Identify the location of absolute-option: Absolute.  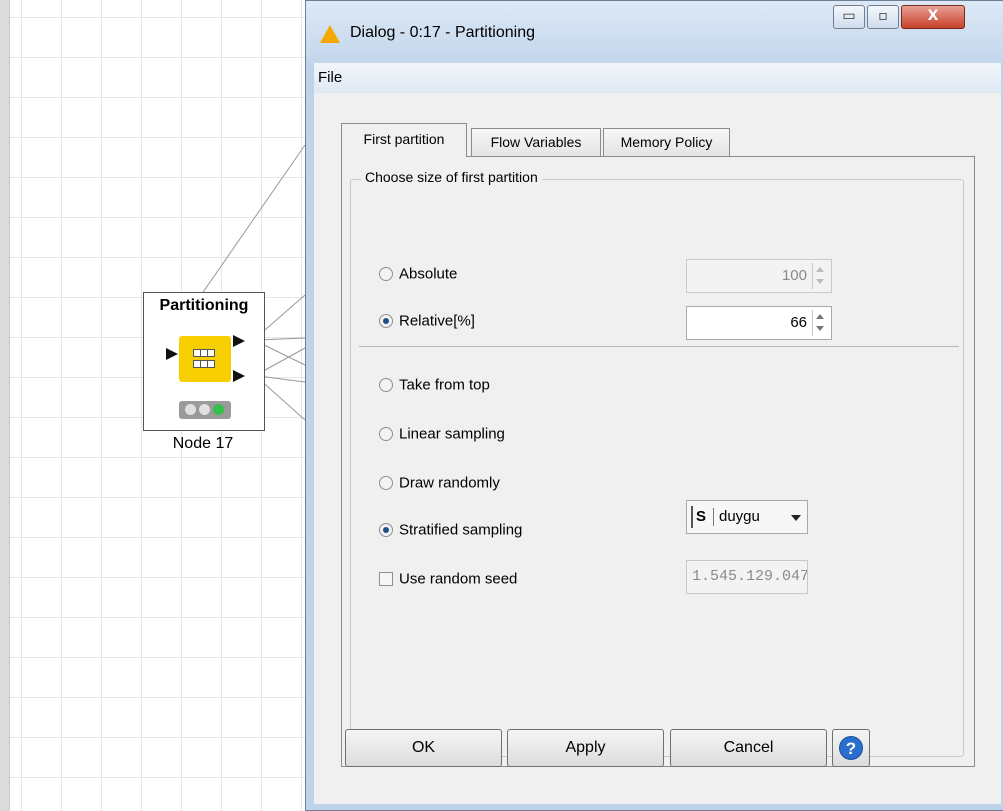
(418, 276).